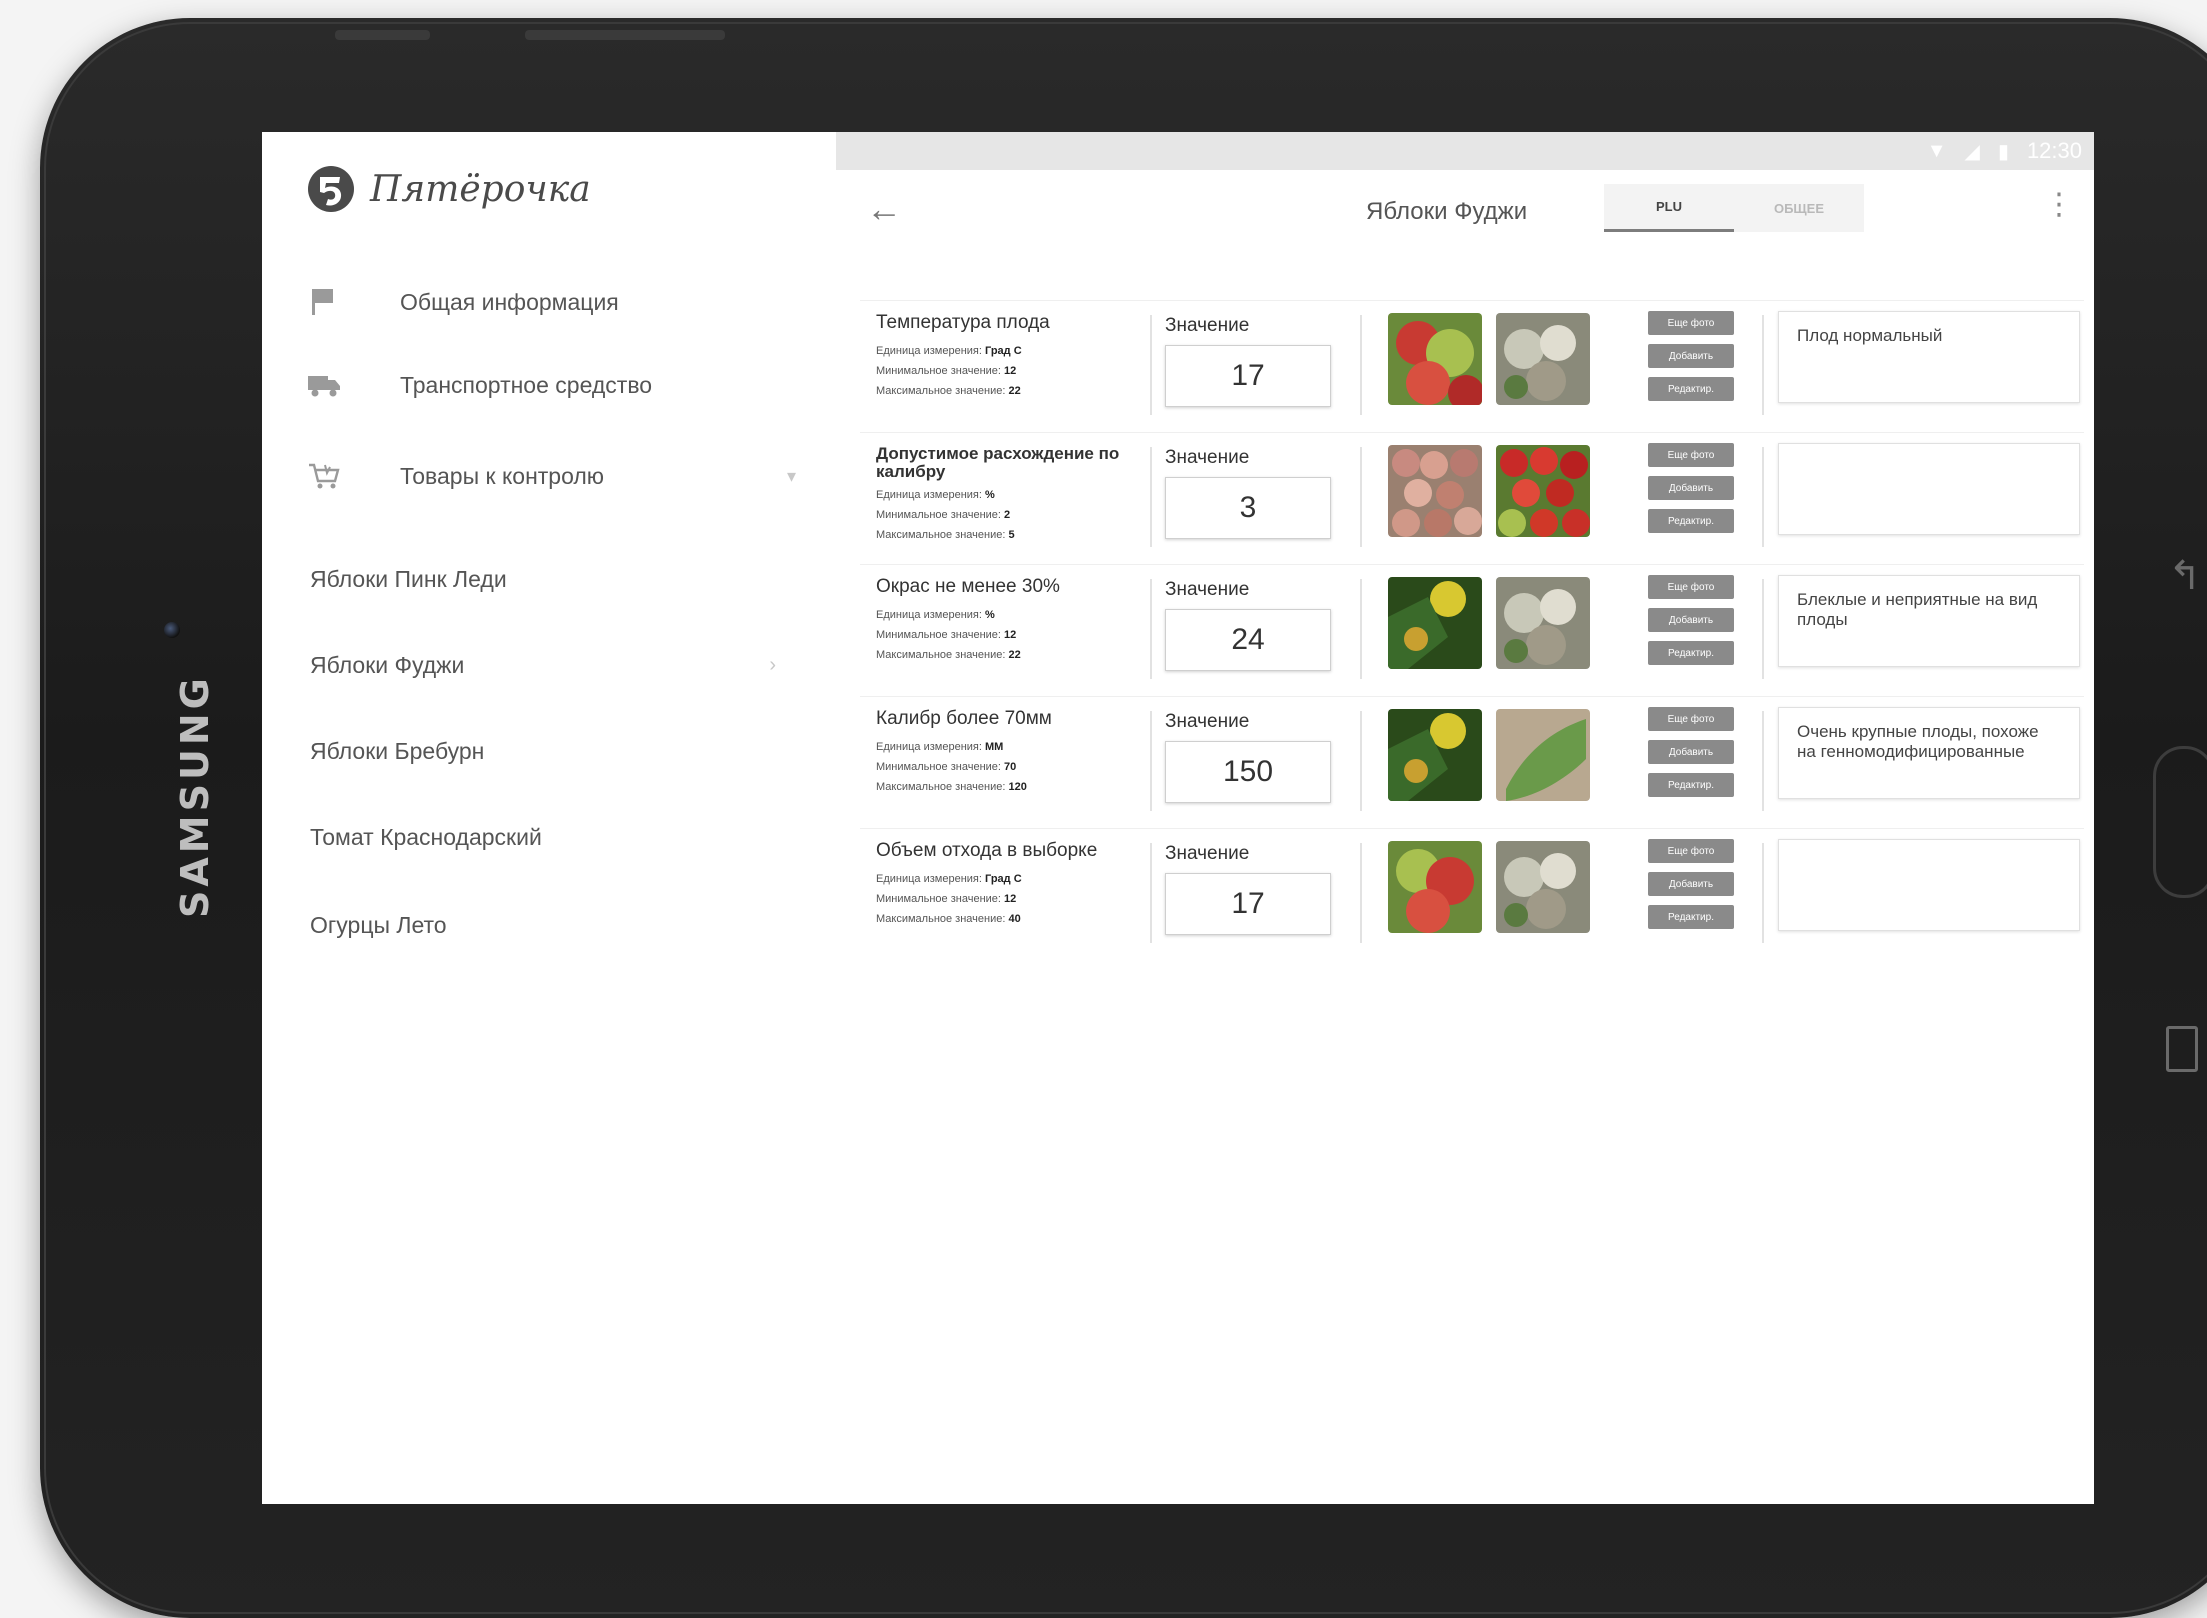 The width and height of the screenshot is (2207, 1618). Describe the element at coordinates (791, 475) in the screenshot. I see `chevron-down-icon: ▾` at that location.